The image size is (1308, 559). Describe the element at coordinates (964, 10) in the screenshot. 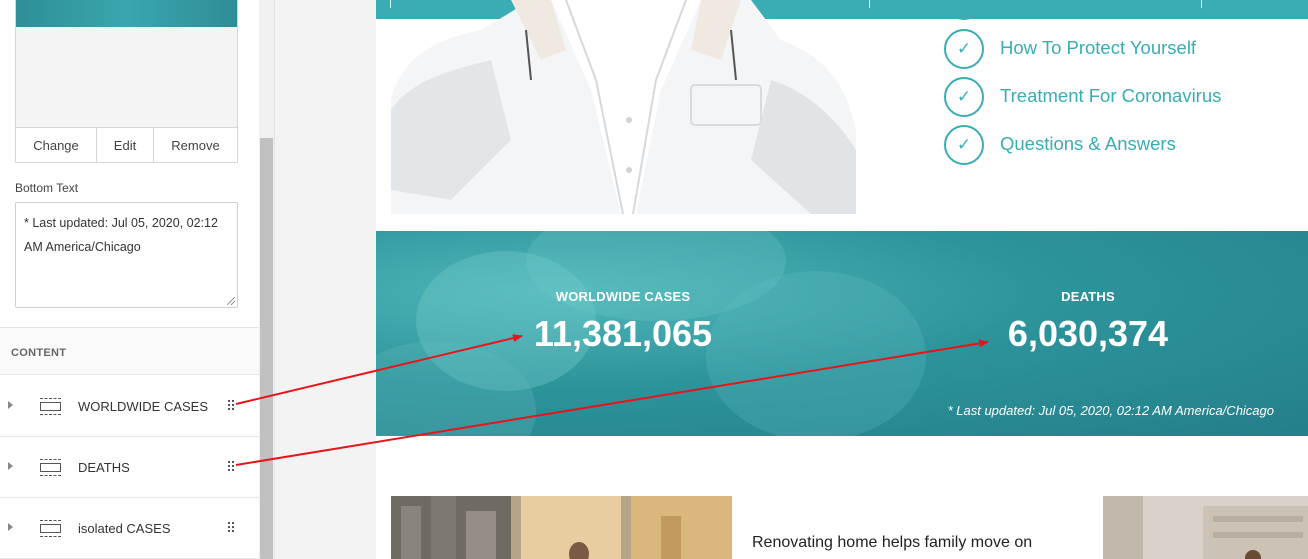

I see `check-icon` at that location.